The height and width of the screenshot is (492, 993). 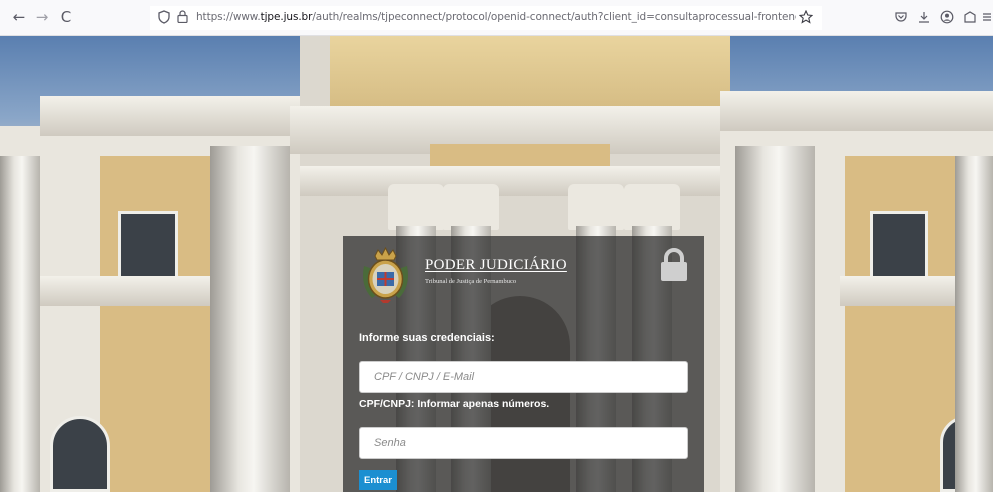 What do you see at coordinates (901, 18) in the screenshot?
I see `pocket-icon` at bounding box center [901, 18].